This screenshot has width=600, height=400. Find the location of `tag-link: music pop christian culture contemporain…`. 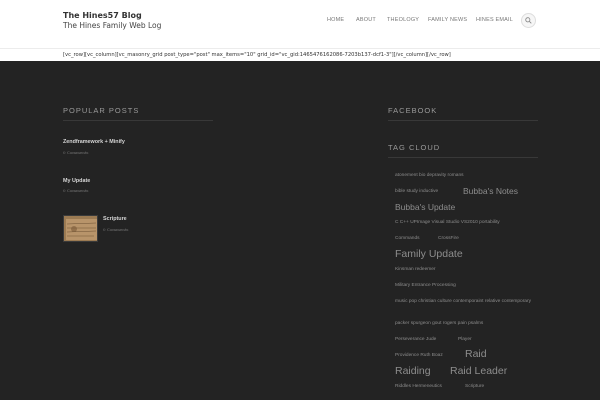

tag-link: music pop christian culture contemporain… is located at coordinates (465, 302).